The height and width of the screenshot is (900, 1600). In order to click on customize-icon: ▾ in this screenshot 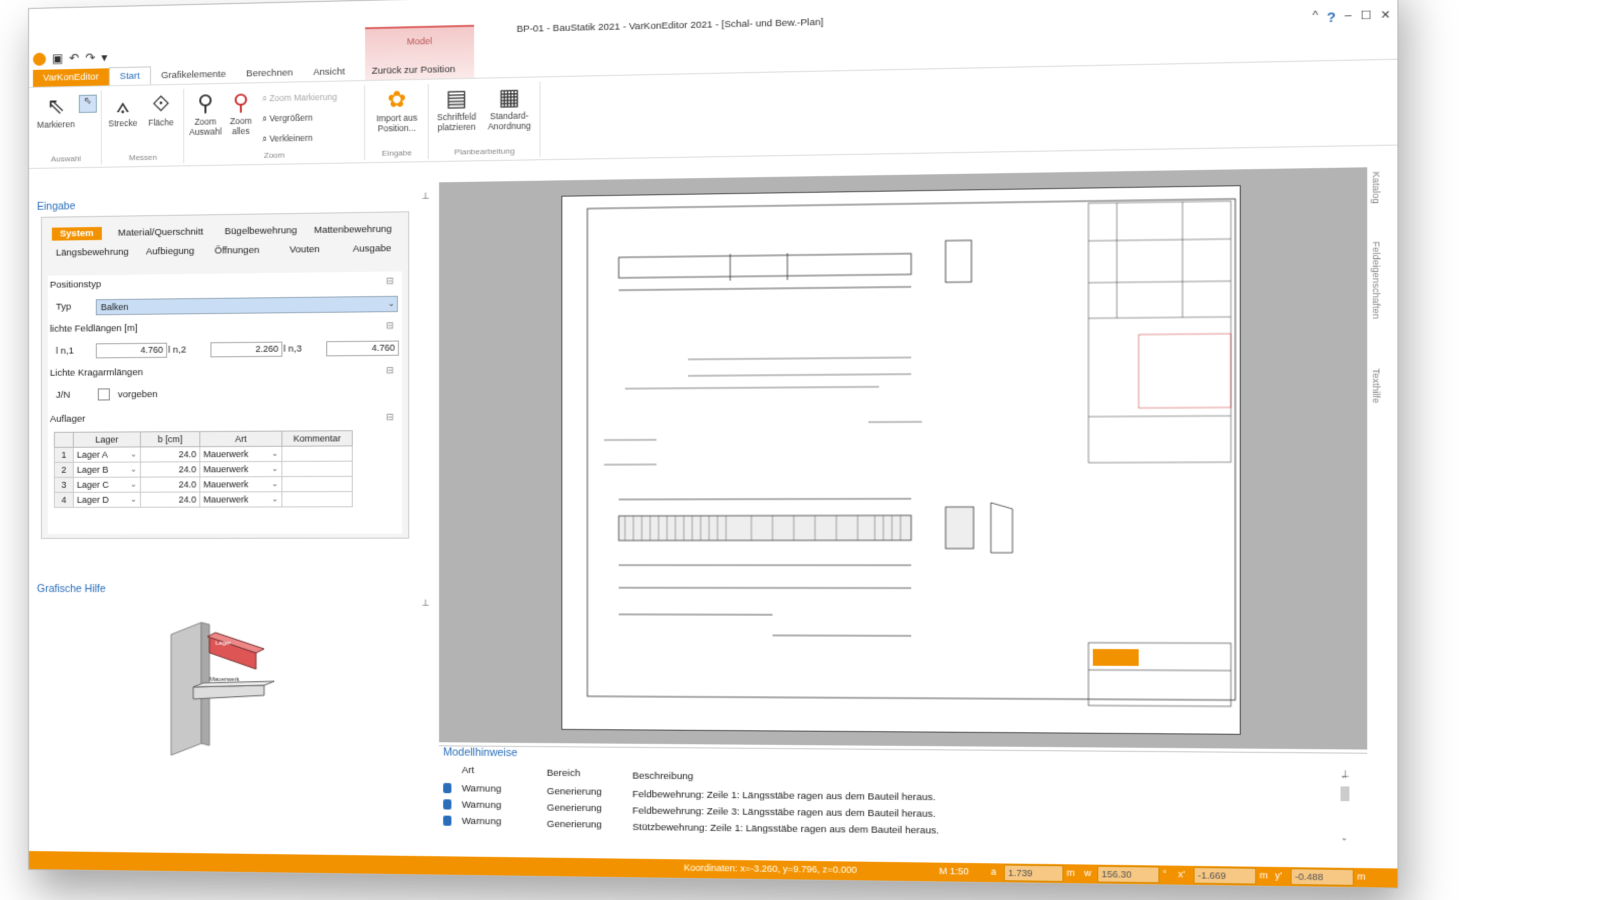, I will do `click(104, 57)`.